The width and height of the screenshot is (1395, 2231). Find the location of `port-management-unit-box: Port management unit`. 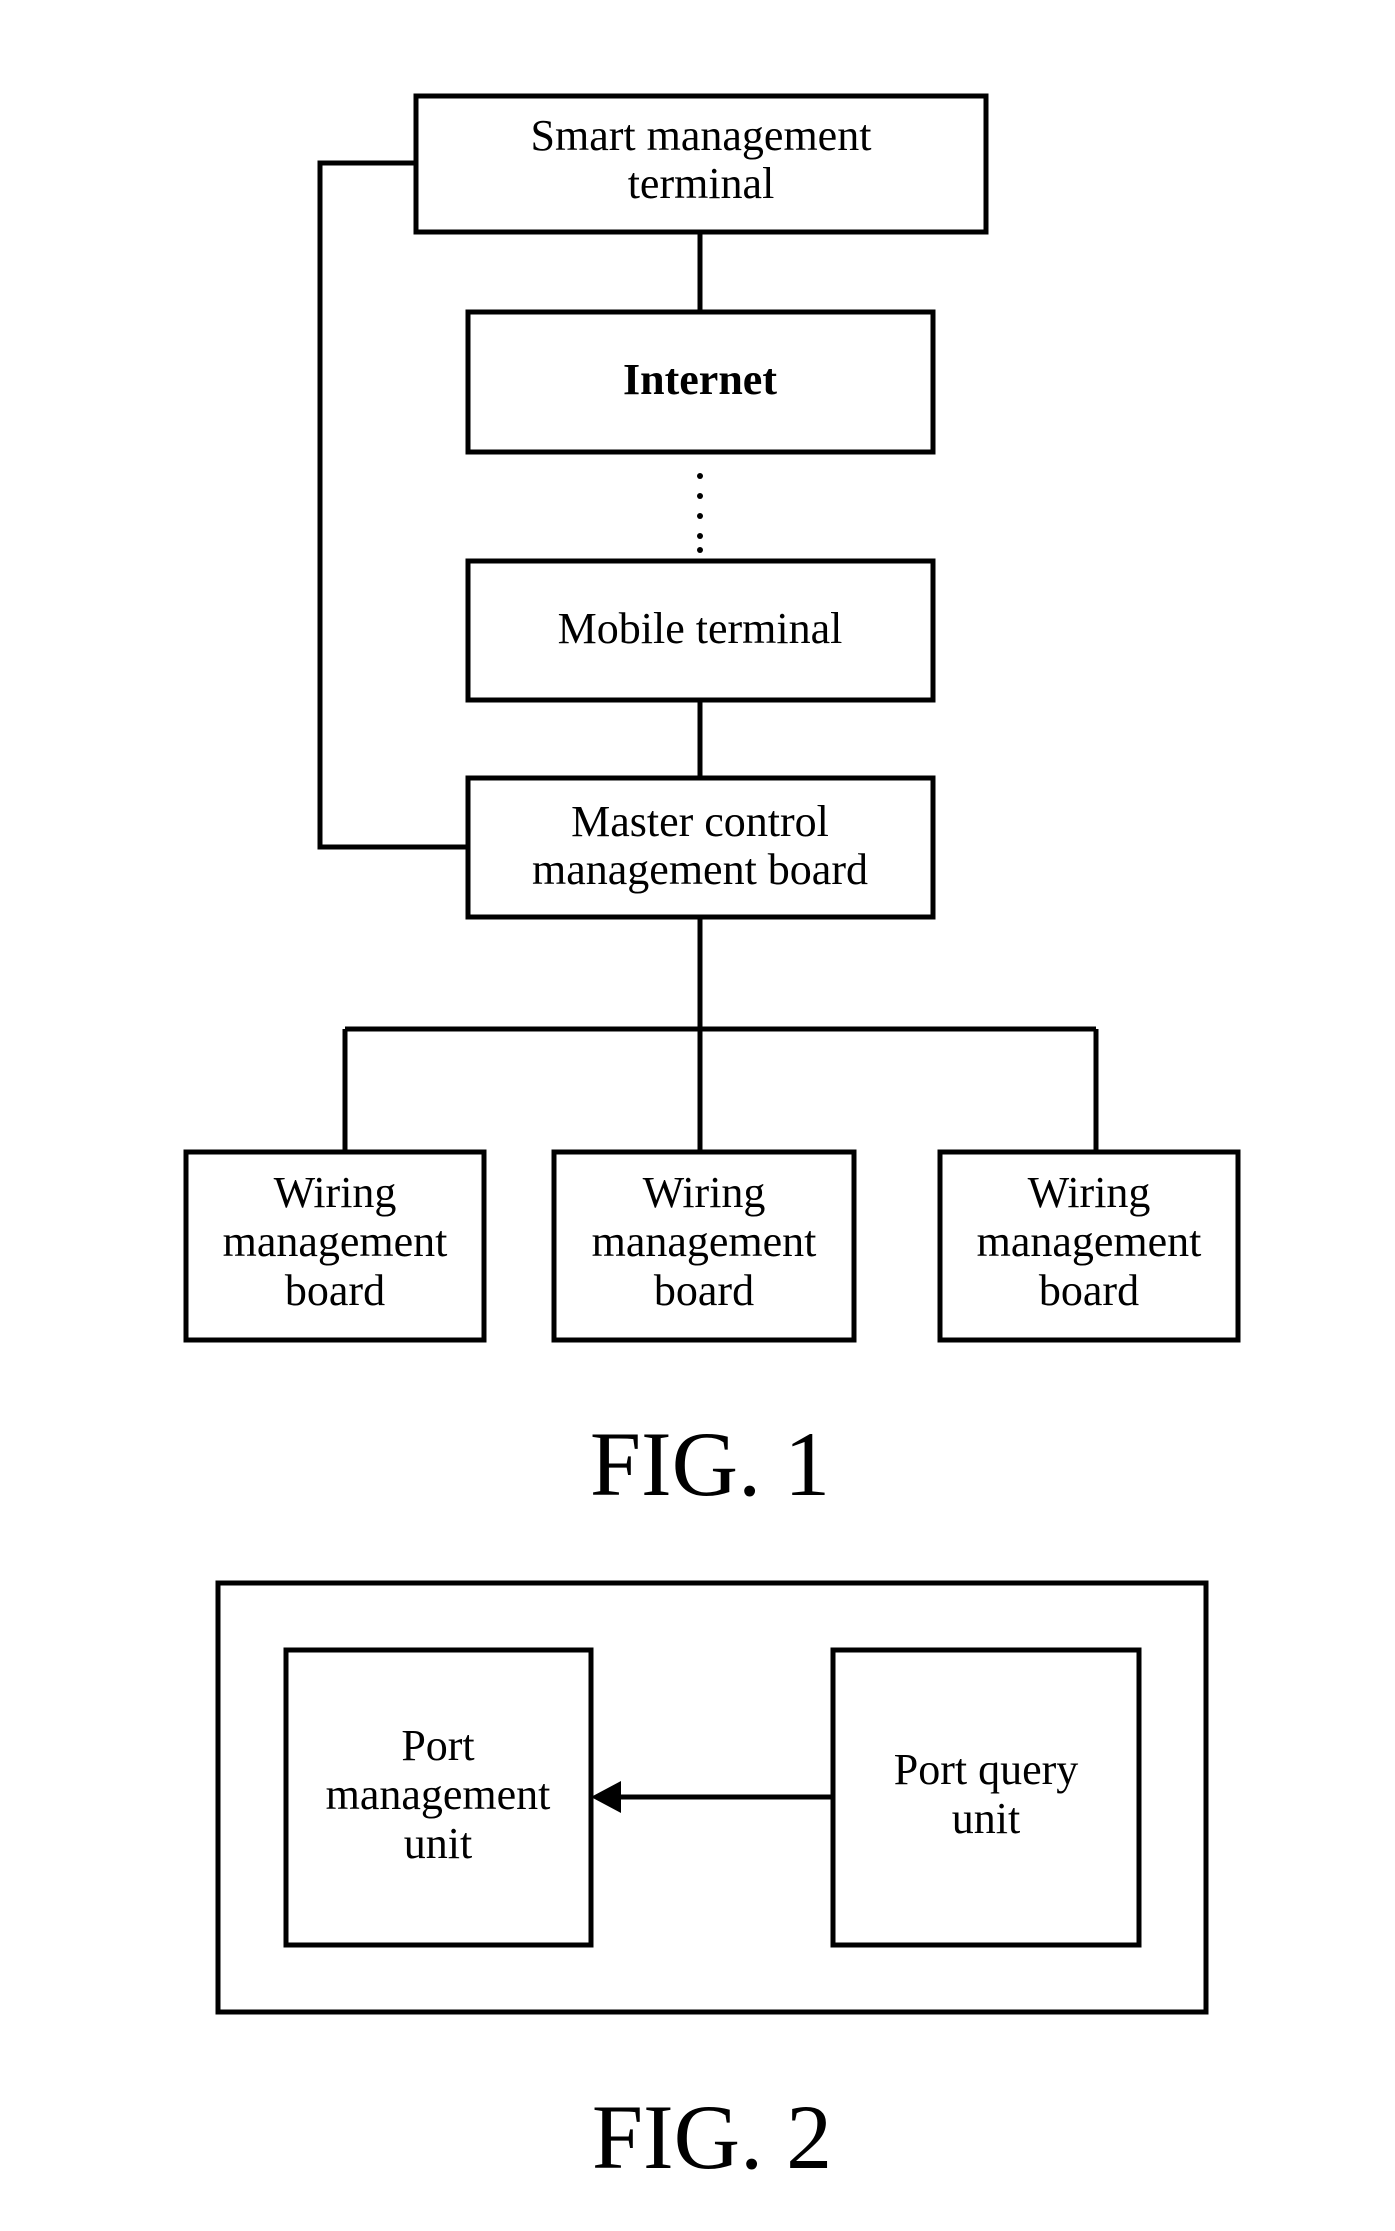

port-management-unit-box: Port management unit is located at coordinates (438, 1797).